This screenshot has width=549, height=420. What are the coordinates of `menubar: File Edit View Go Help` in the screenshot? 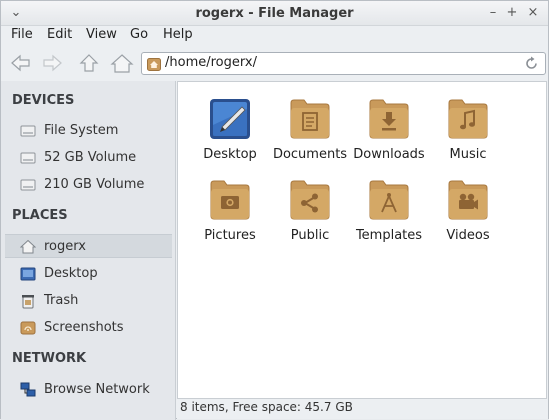 It's located at (274, 36).